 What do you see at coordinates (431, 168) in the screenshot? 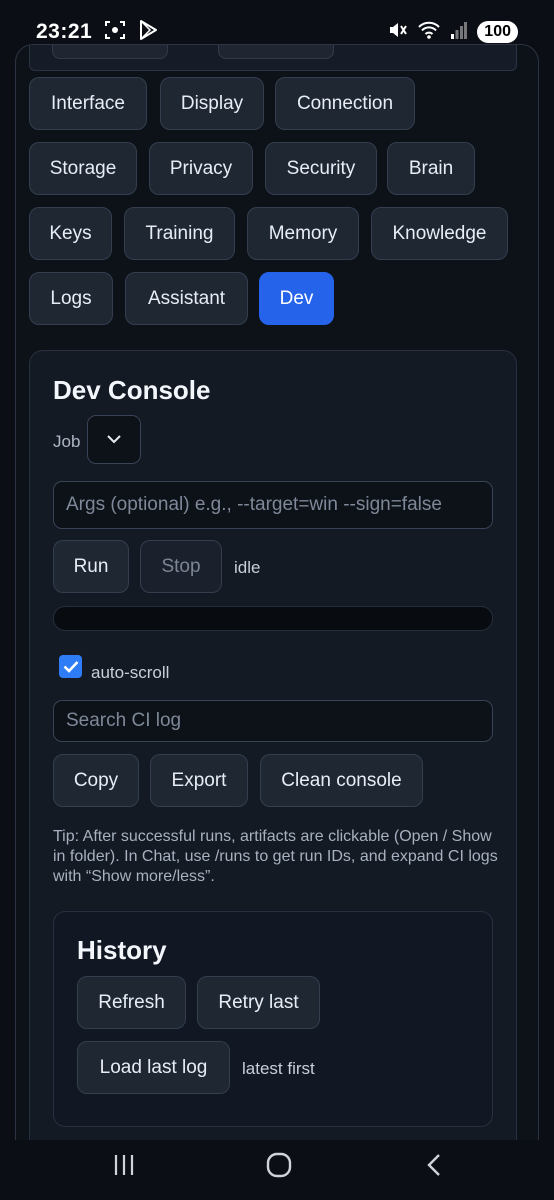
I see `tab-brain: Brain` at bounding box center [431, 168].